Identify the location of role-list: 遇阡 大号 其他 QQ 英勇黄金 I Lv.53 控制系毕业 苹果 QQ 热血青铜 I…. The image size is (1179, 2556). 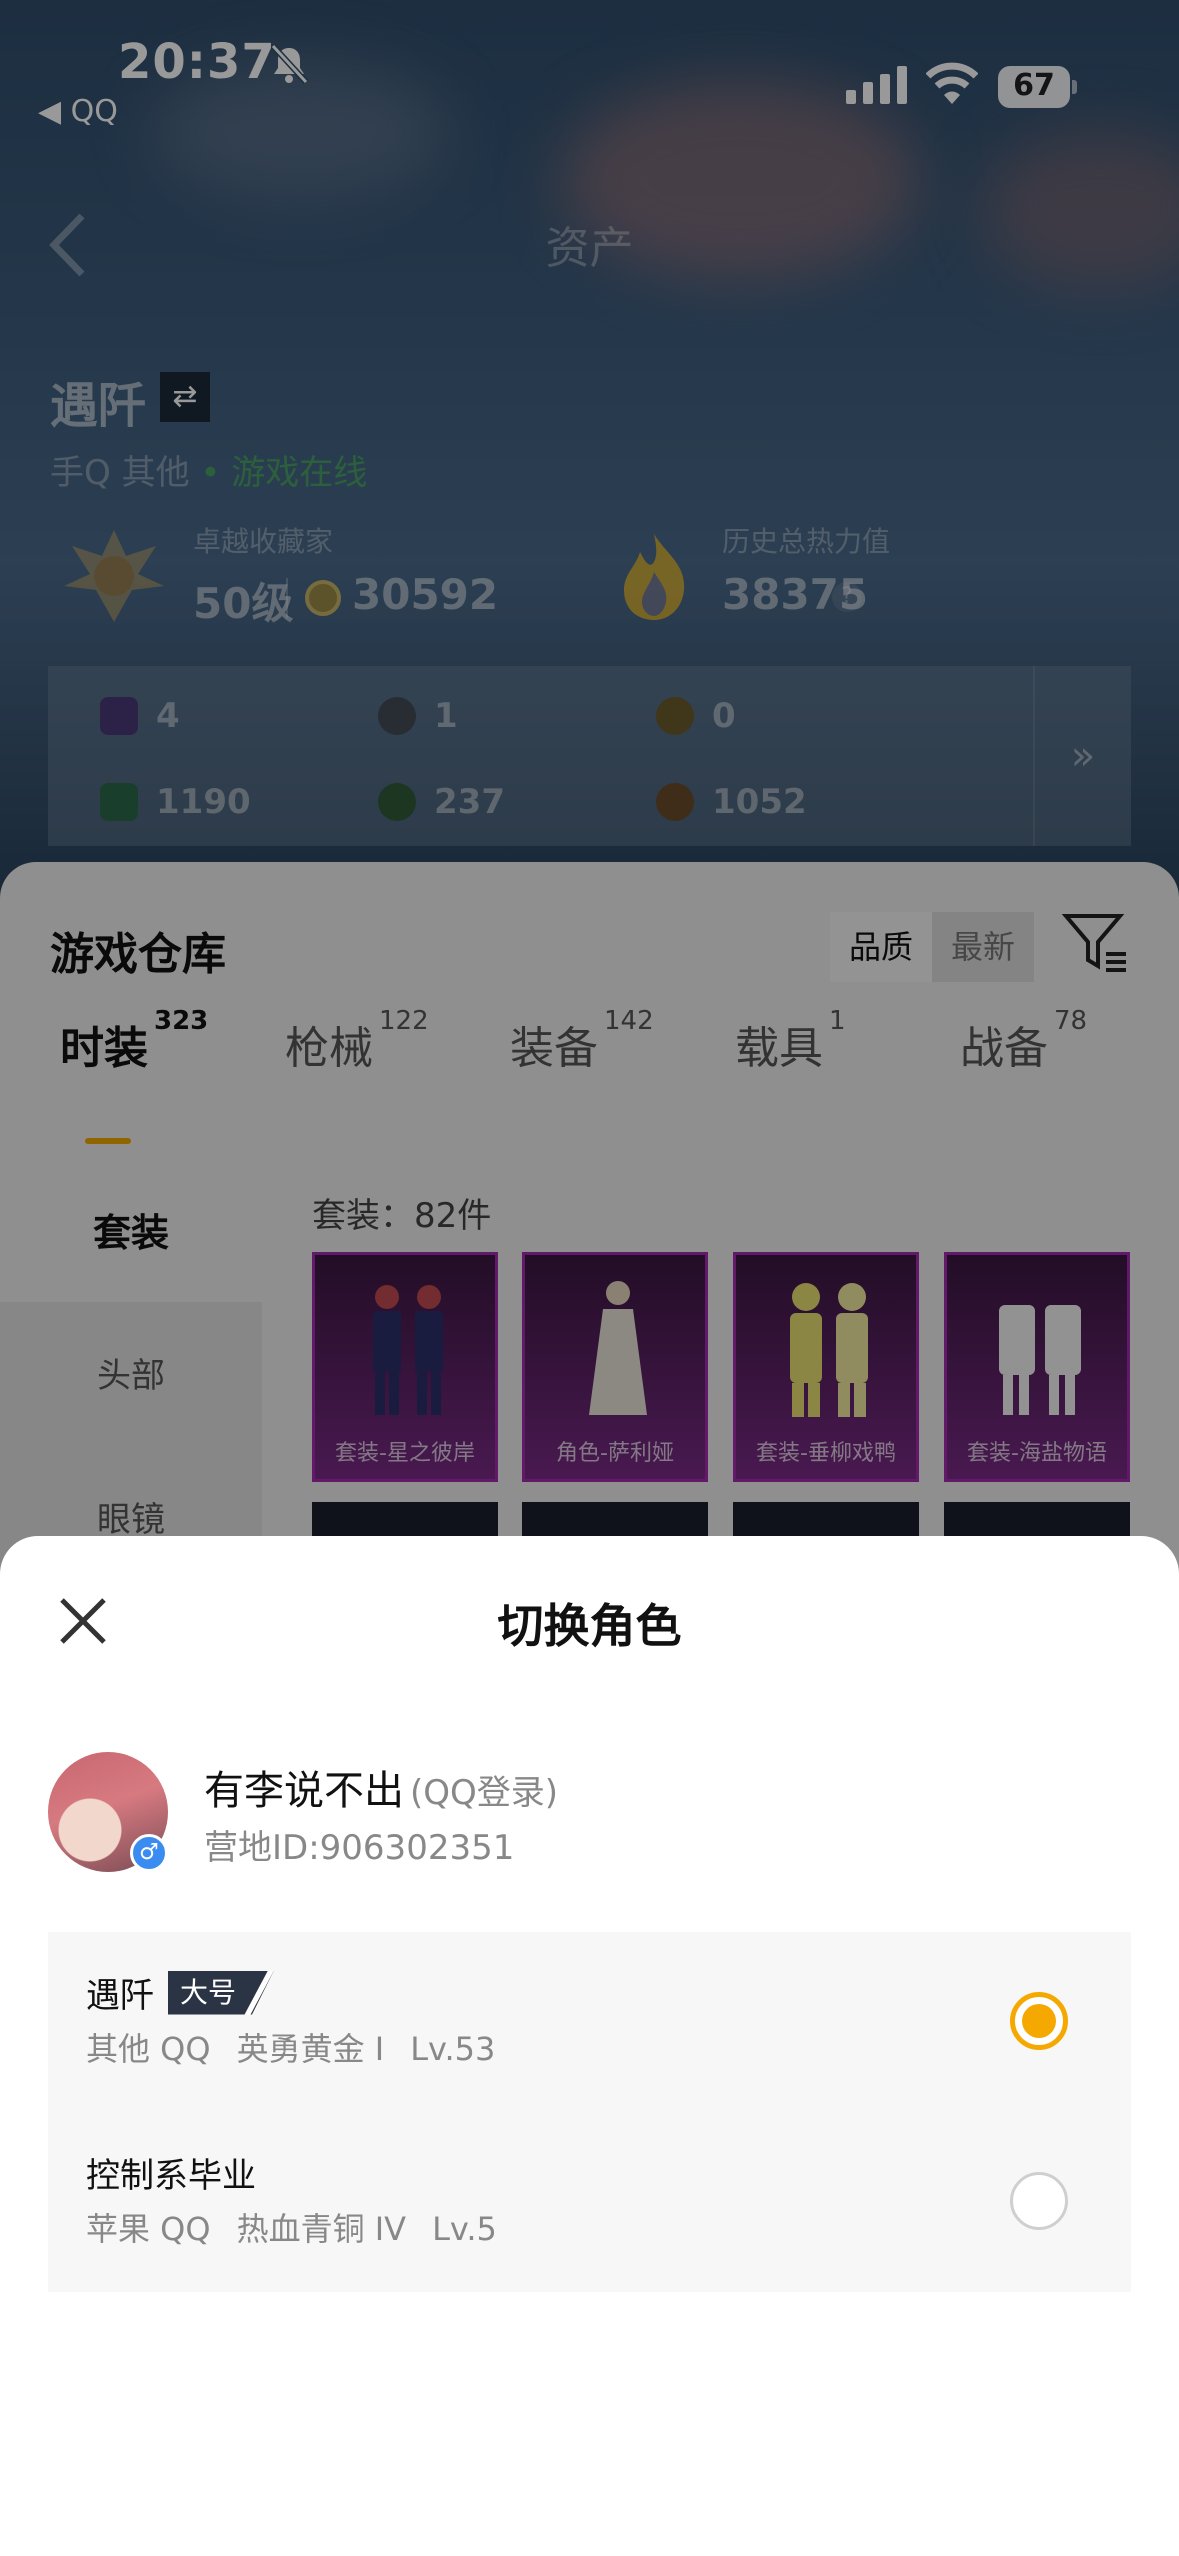
(589, 2112).